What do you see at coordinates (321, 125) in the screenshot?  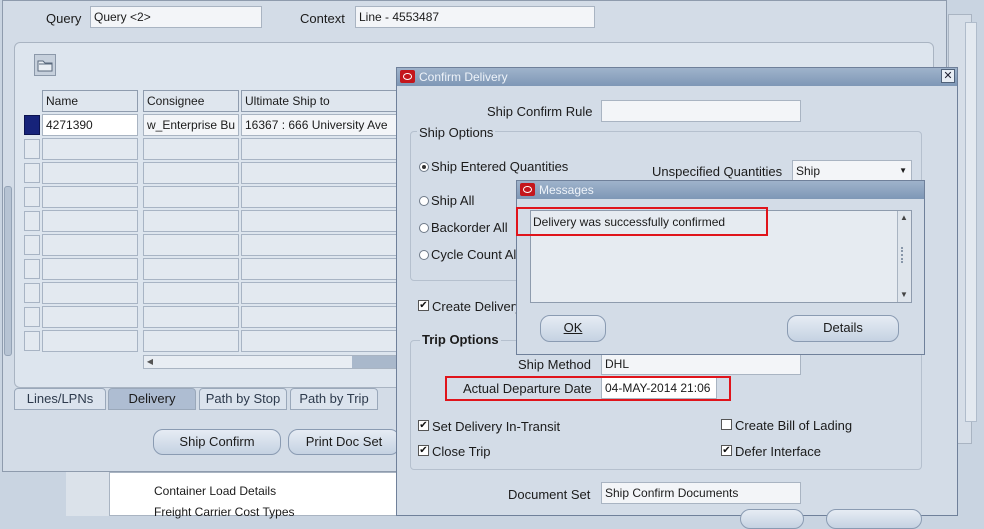 I see `table-cell-ultimate-ship-to: 16367 : 666 University Ave` at bounding box center [321, 125].